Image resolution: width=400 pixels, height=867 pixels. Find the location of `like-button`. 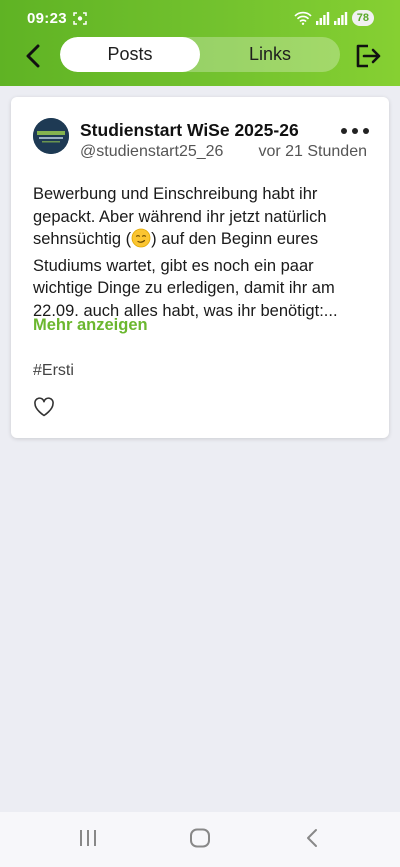

like-button is located at coordinates (45, 408).